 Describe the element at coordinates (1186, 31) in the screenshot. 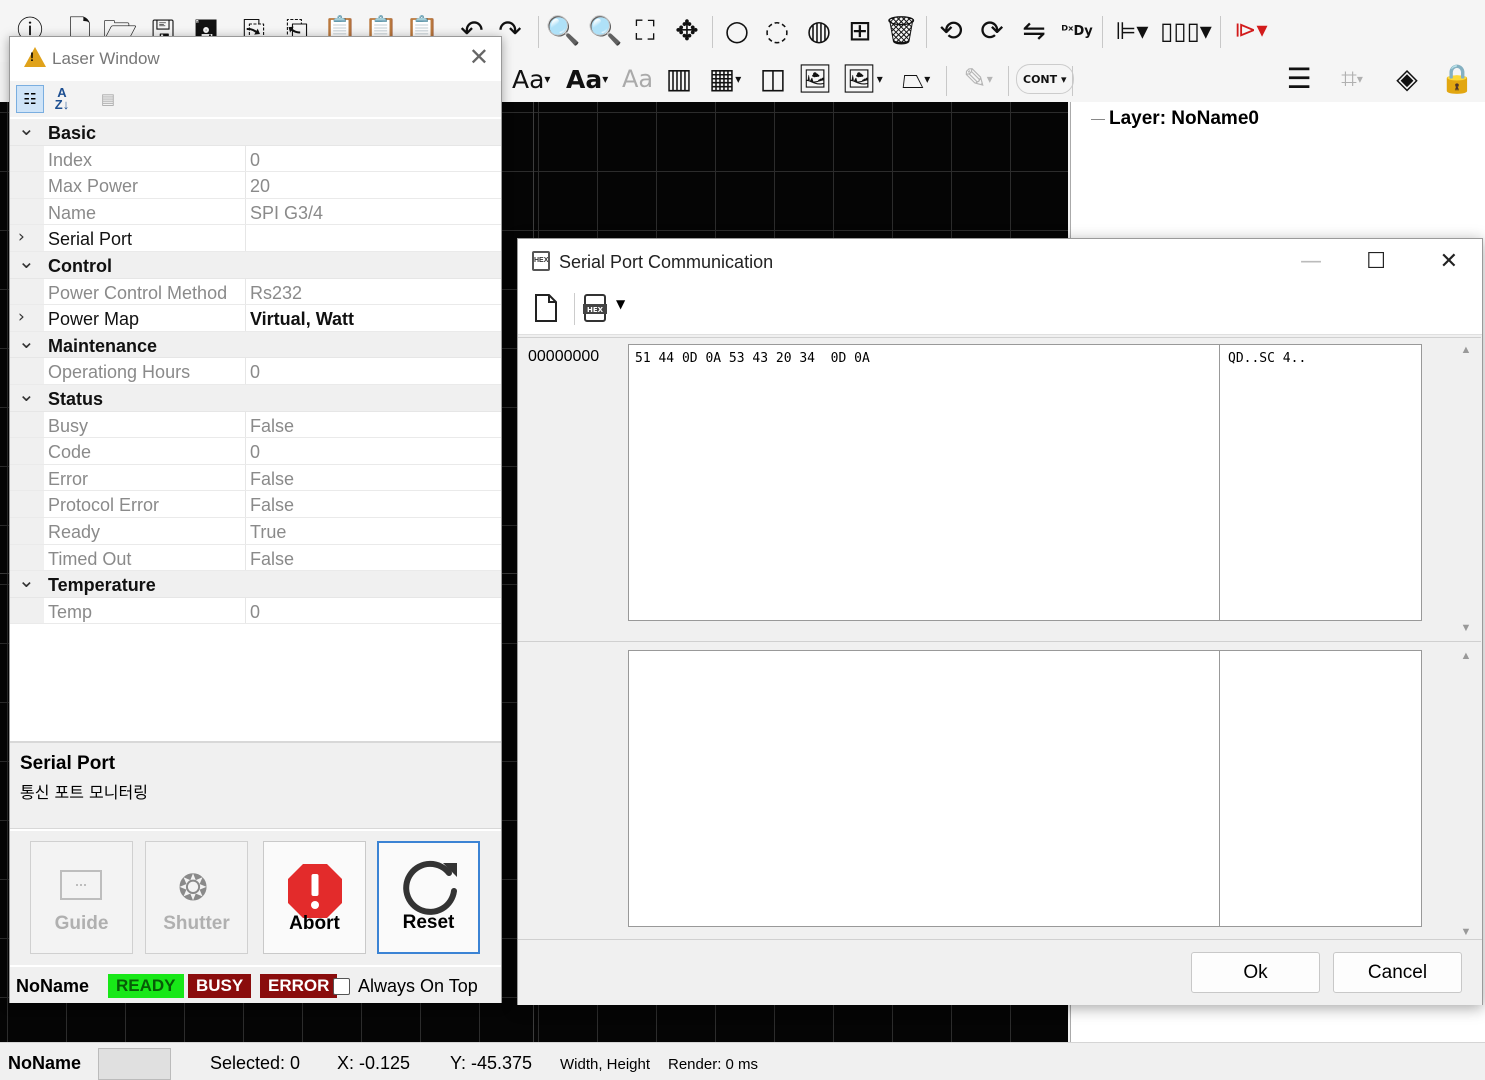

I see `distribute-icon: ▯▯▯▾` at that location.